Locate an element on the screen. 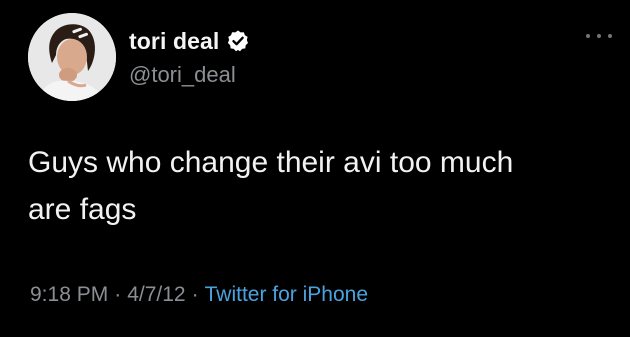 Image resolution: width=630 pixels, height=337 pixels. more-options-icon is located at coordinates (599, 36).